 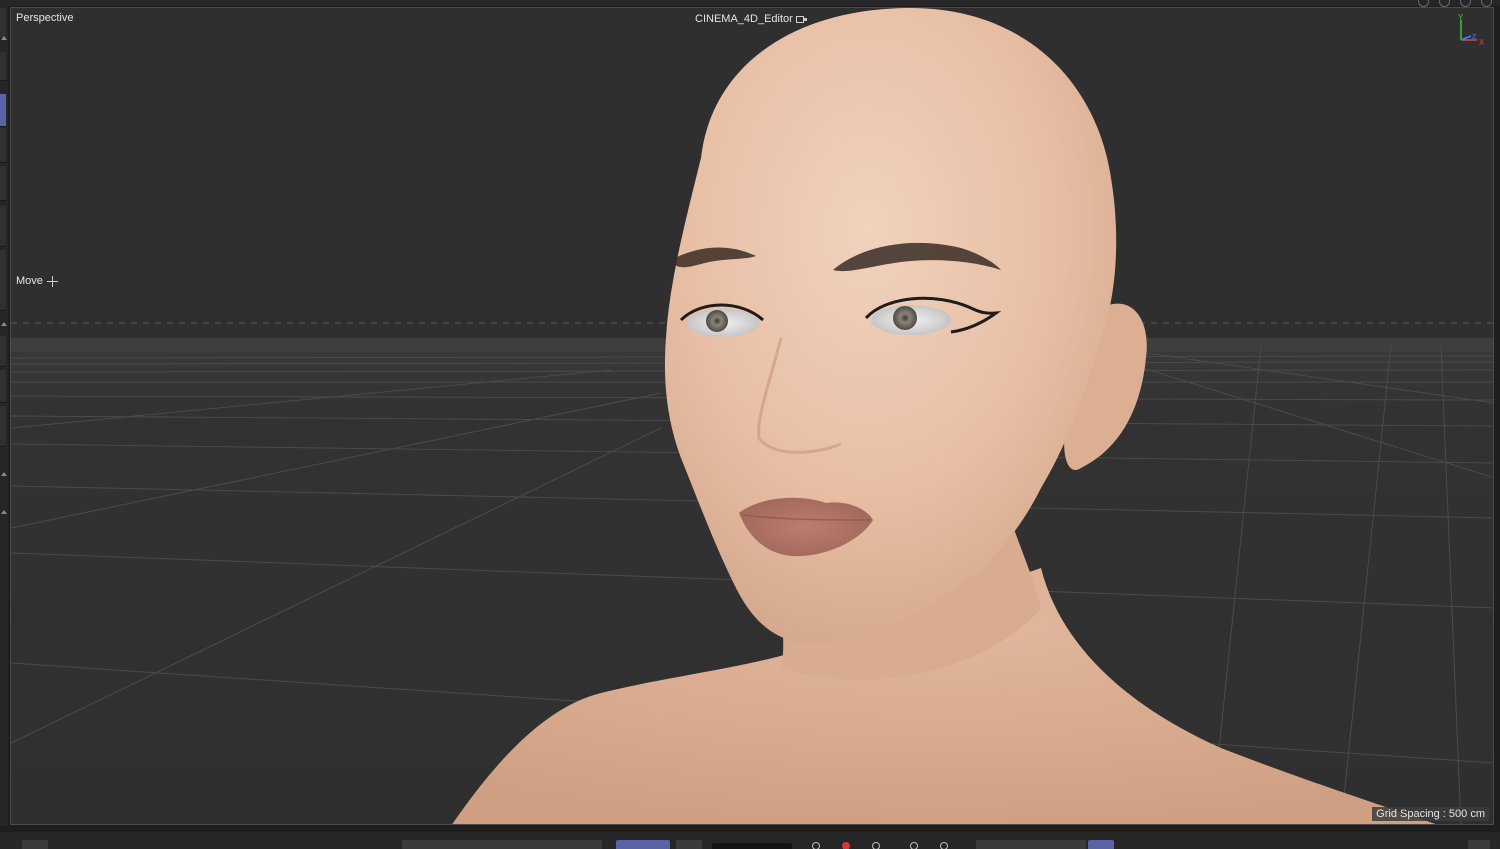 I want to click on panel-settings-icon, so click(x=1423, y=3).